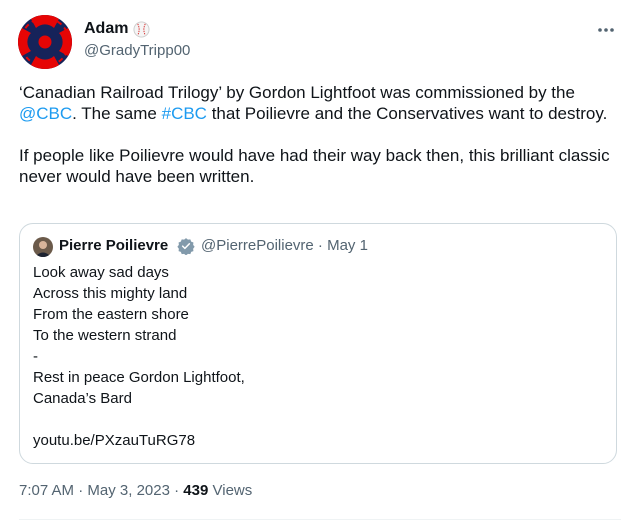 Image resolution: width=640 pixels, height=527 pixels. I want to click on quote-line: To the western strand, so click(105, 335).